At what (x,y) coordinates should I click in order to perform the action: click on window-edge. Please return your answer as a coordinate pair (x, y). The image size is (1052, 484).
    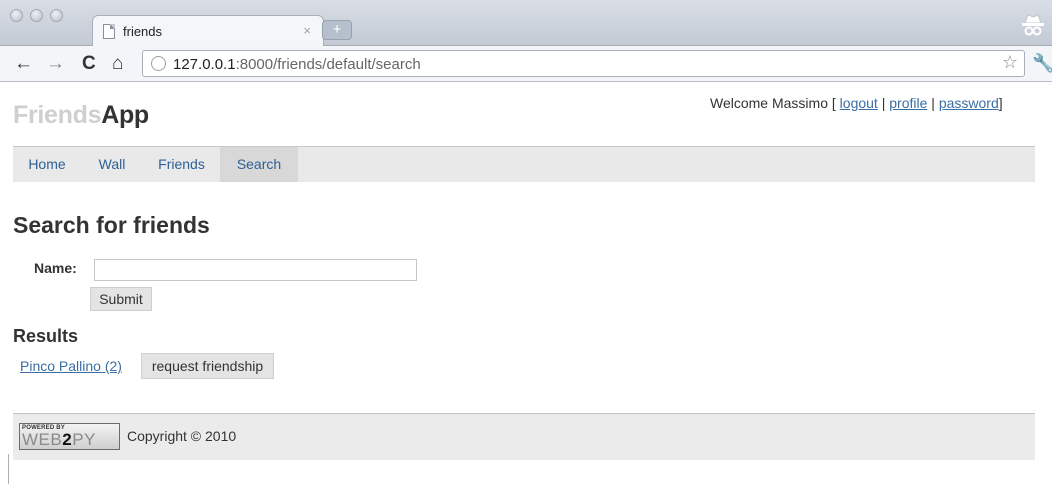
    Looking at the image, I should click on (8, 469).